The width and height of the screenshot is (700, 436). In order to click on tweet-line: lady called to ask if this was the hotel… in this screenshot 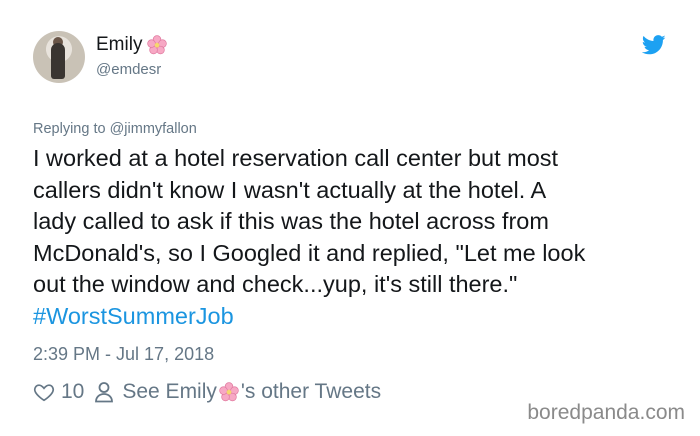, I will do `click(291, 221)`.